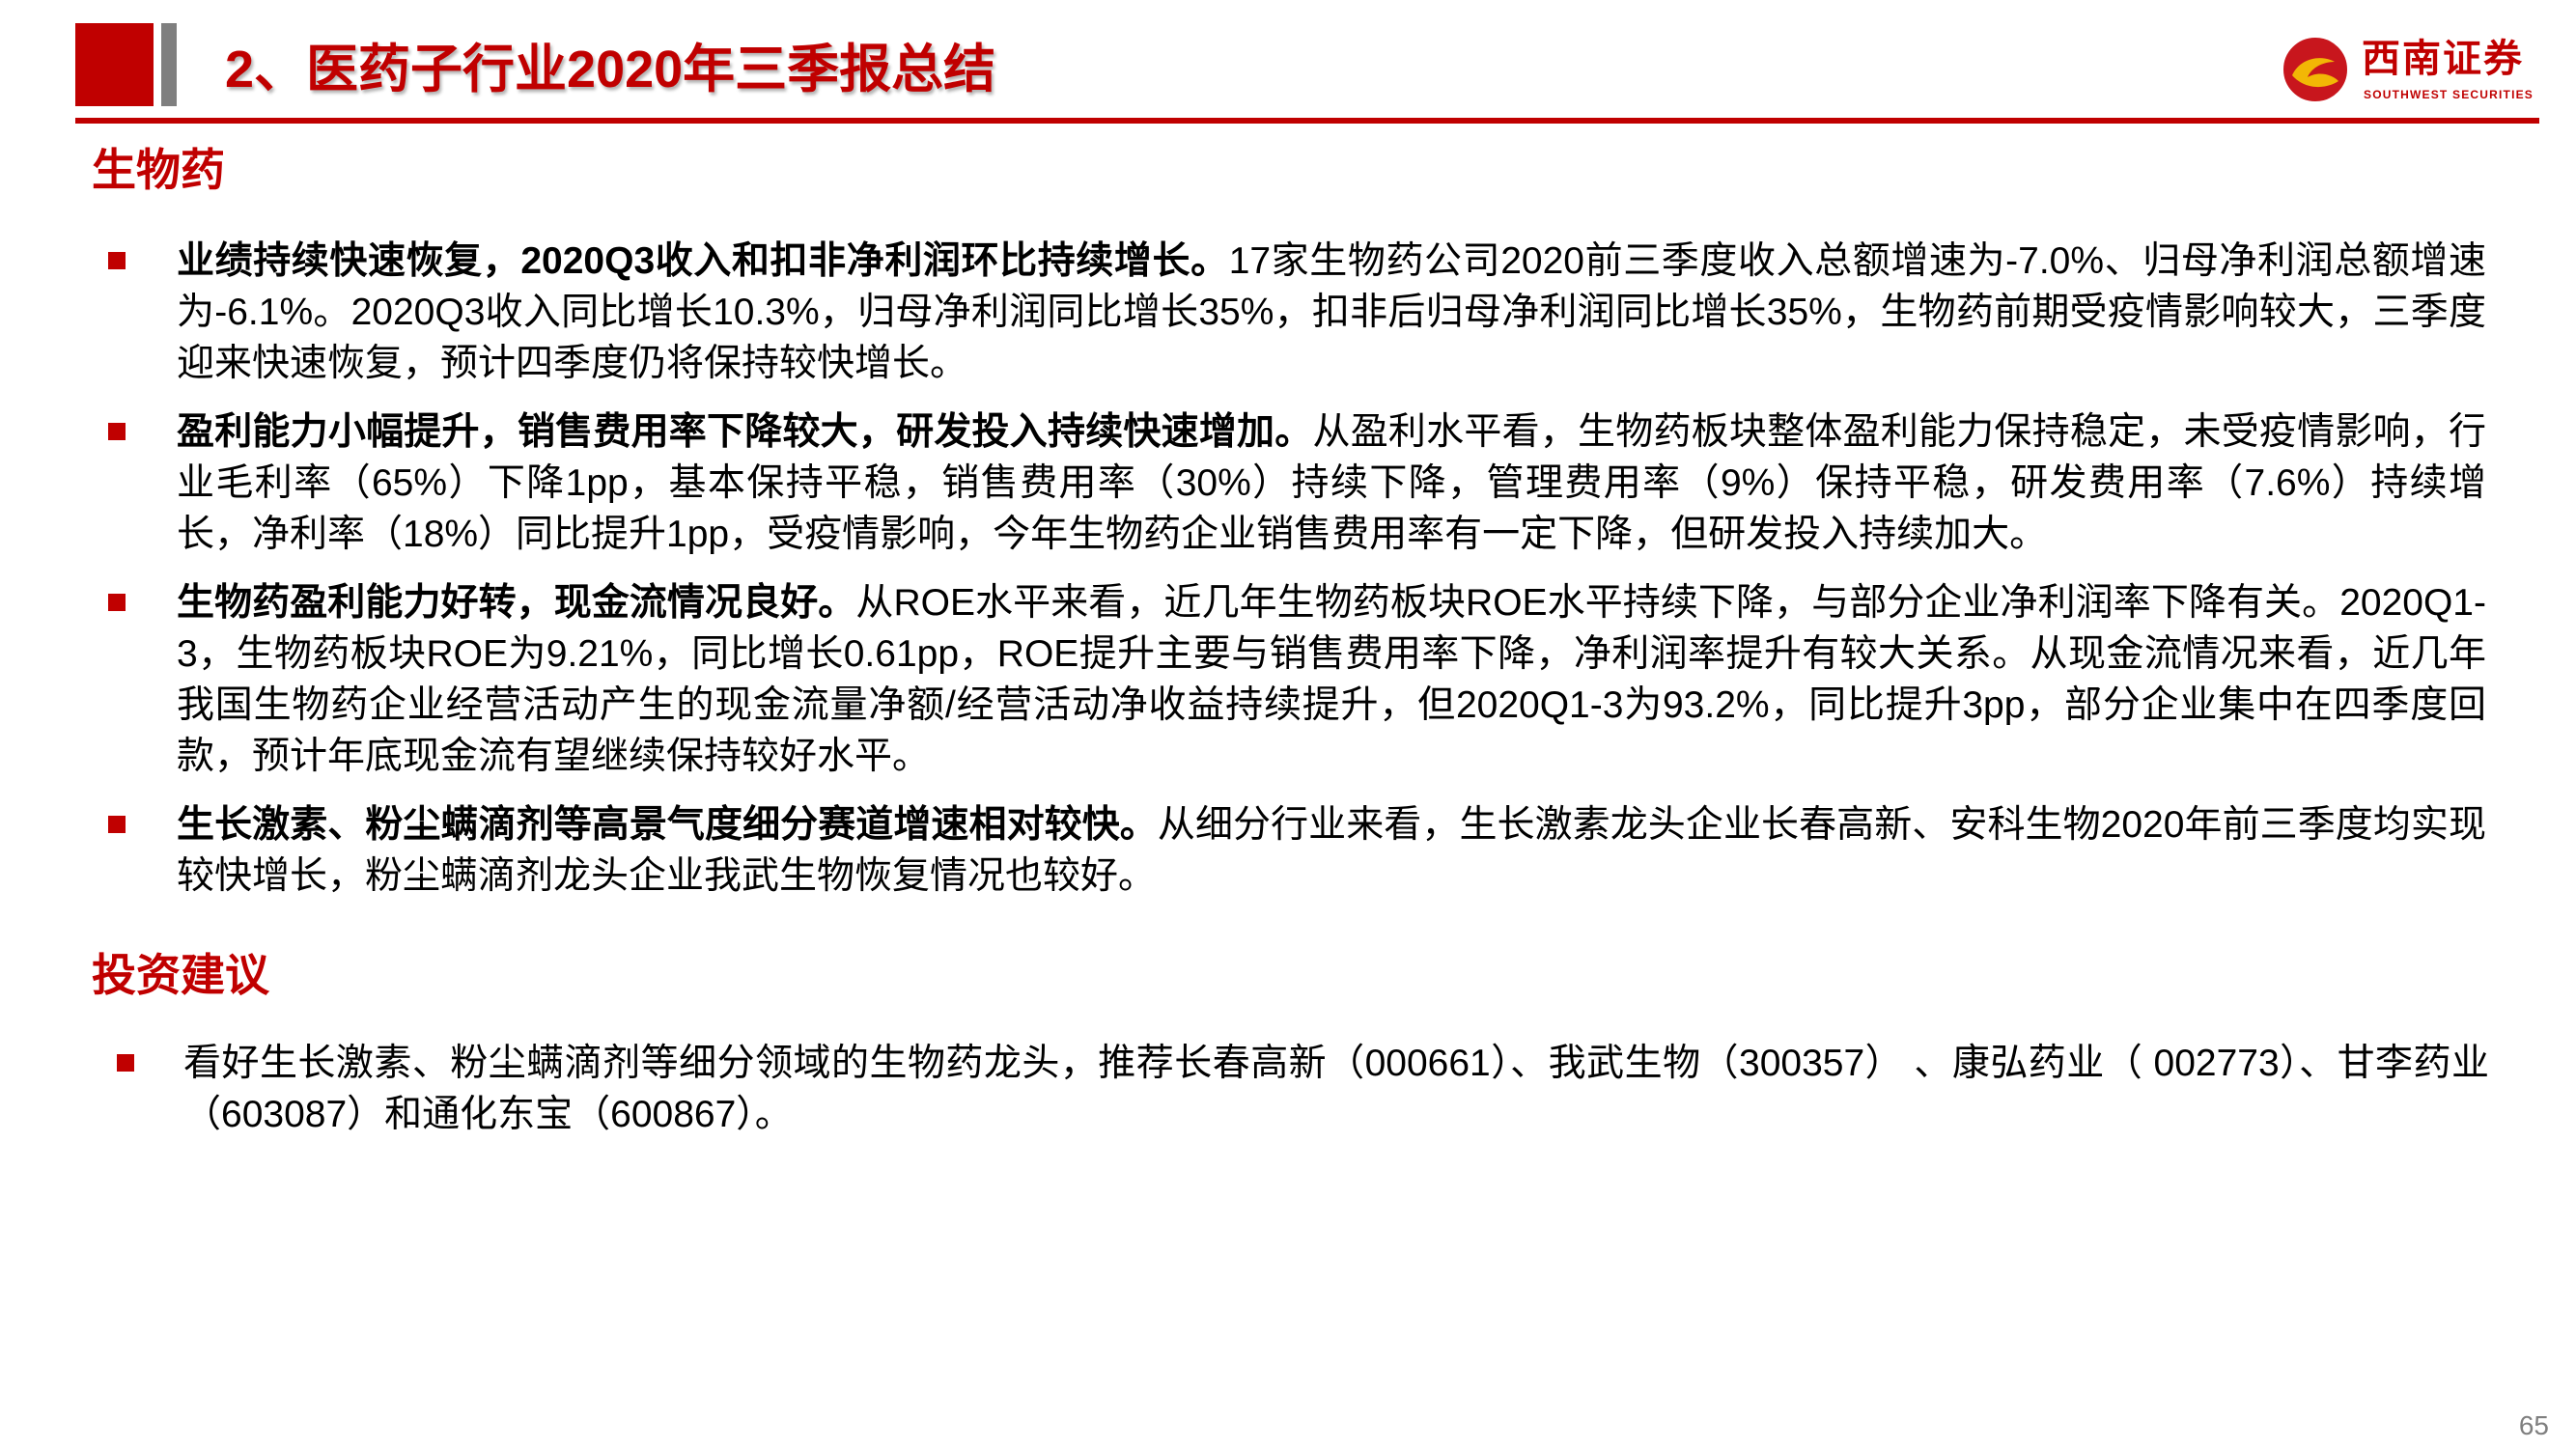 The image size is (2576, 1449). Describe the element at coordinates (2449, 94) in the screenshot. I see `logo-name-en: SOUTHWEST SECURITIES` at that location.